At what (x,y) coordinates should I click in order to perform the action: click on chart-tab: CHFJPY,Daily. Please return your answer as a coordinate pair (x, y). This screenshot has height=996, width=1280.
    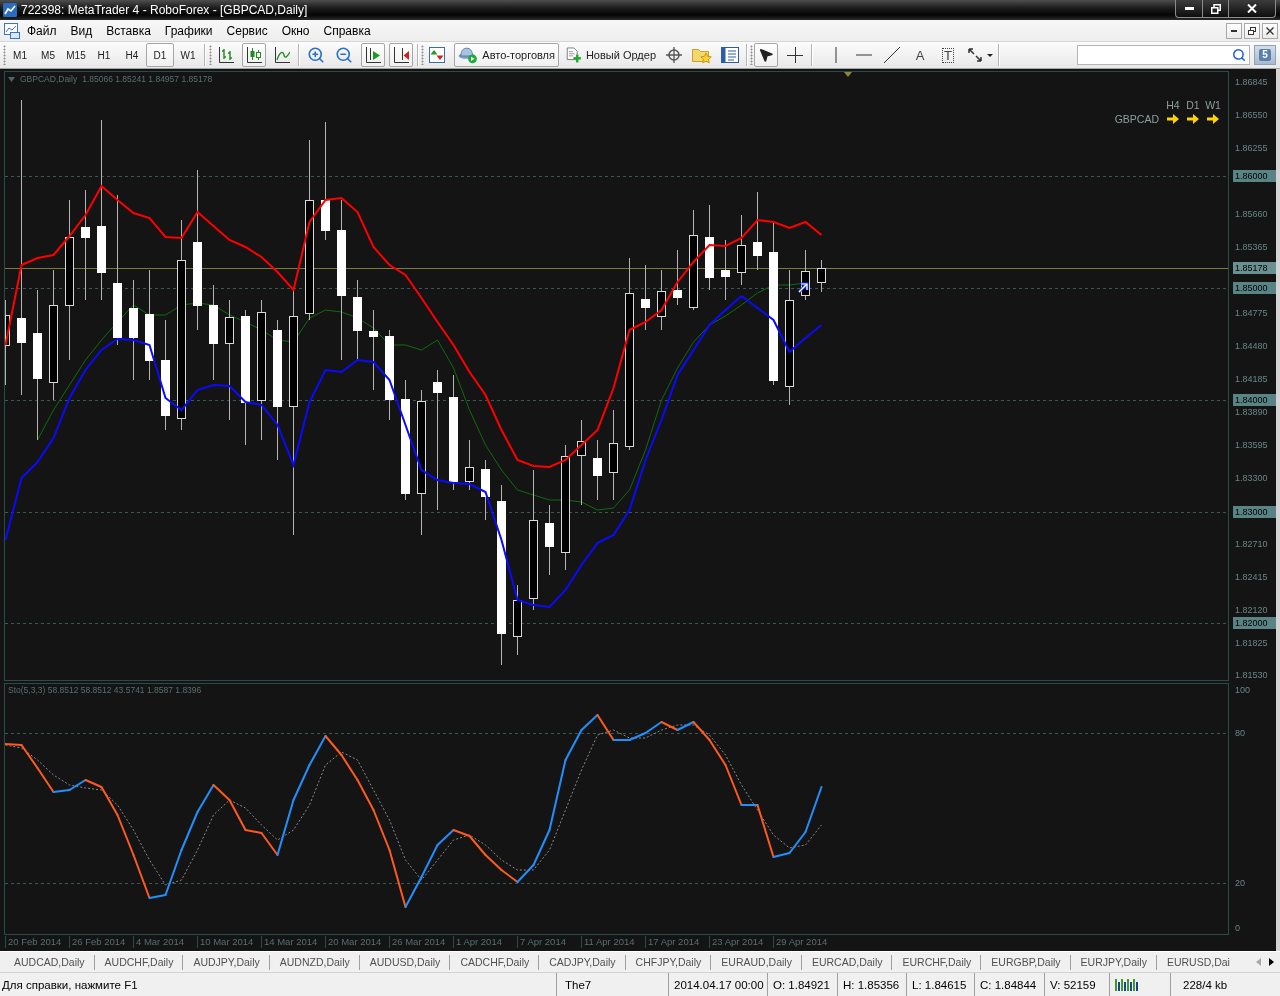
    Looking at the image, I should click on (668, 962).